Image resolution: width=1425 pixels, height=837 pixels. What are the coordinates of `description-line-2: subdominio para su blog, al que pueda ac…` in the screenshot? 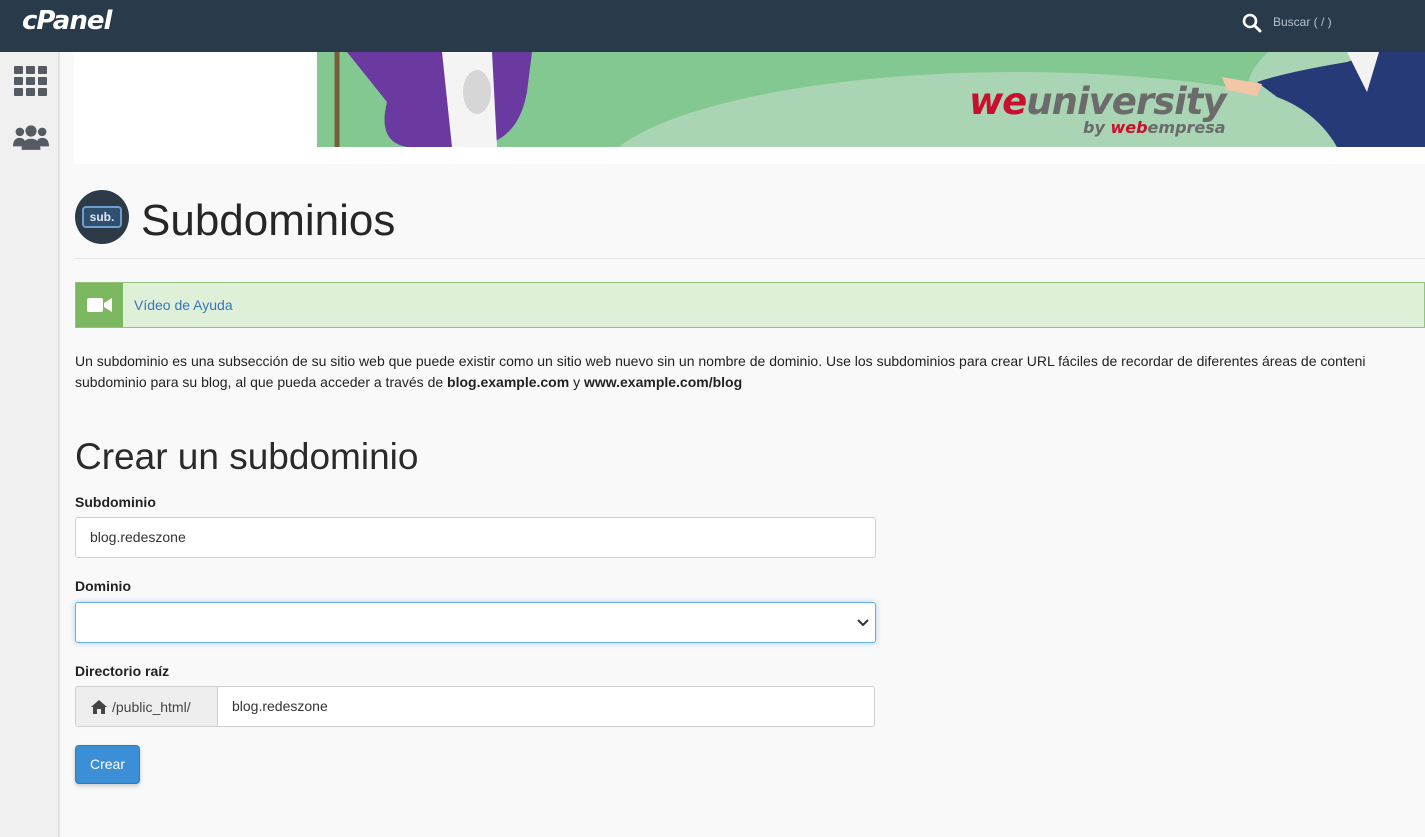 It's located at (750, 382).